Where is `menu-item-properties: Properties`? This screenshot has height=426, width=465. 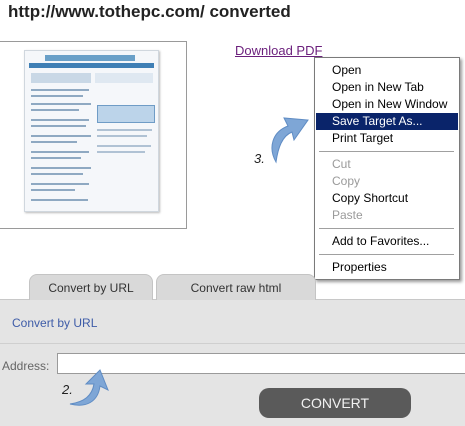 menu-item-properties: Properties is located at coordinates (387, 267).